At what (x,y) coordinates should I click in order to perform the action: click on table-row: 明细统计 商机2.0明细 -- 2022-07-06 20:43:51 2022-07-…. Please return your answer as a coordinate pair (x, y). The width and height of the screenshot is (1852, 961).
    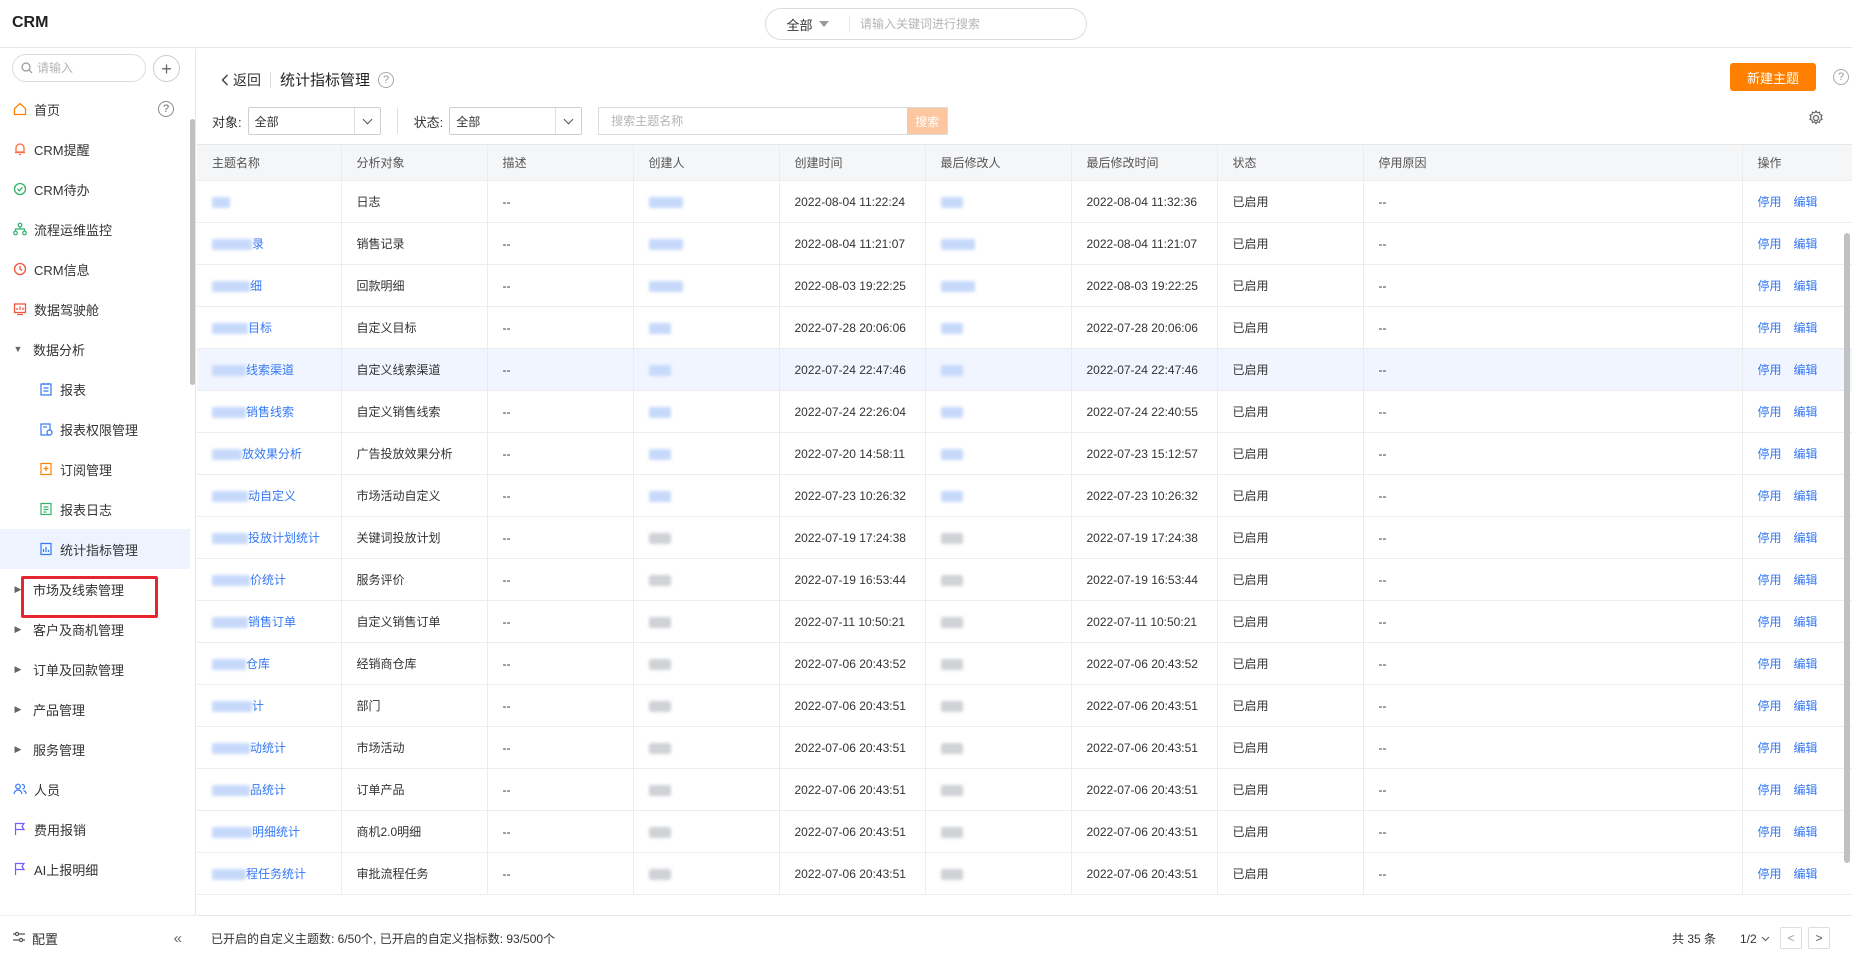
    Looking at the image, I should click on (1024, 831).